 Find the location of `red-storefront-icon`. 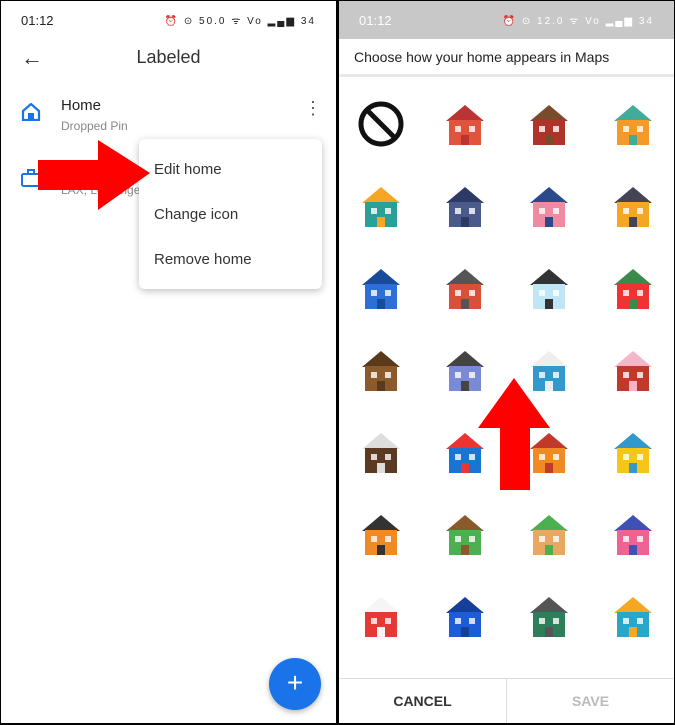

red-storefront-icon is located at coordinates (381, 617).